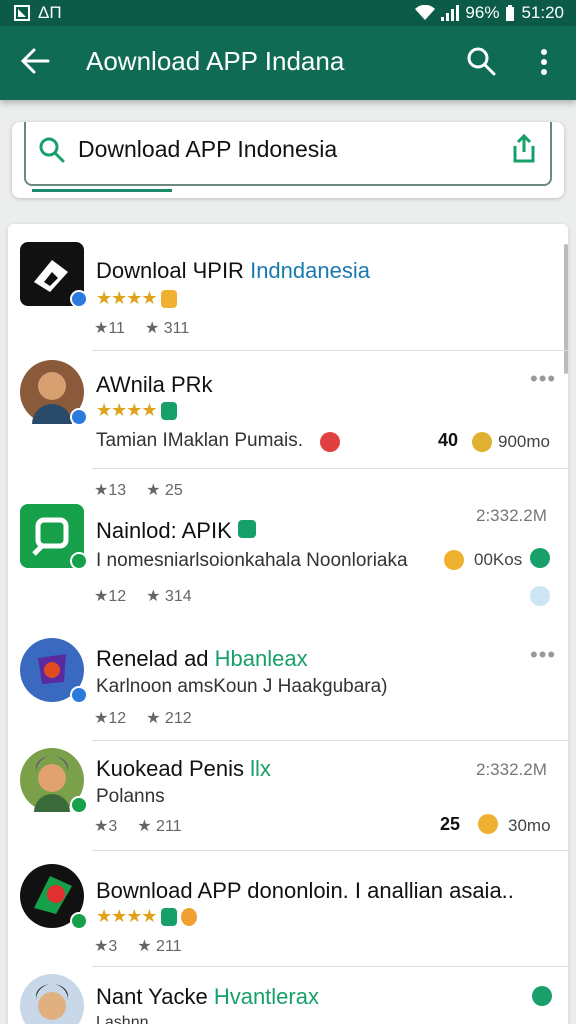  Describe the element at coordinates (529, 825) in the screenshot. I see `item-size: 30mo` at that location.